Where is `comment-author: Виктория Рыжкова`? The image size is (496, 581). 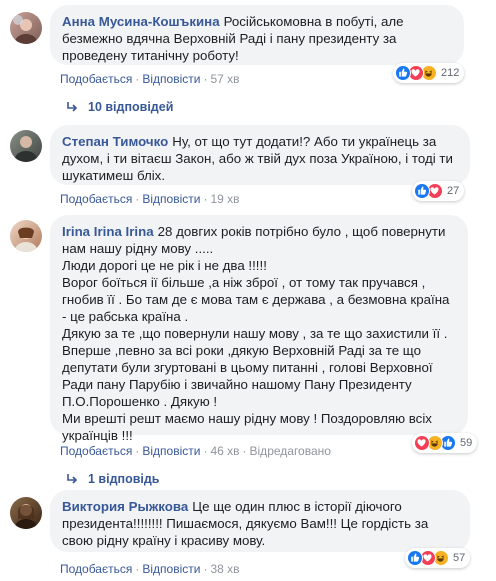
comment-author: Виктория Рыжкова is located at coordinates (125, 506).